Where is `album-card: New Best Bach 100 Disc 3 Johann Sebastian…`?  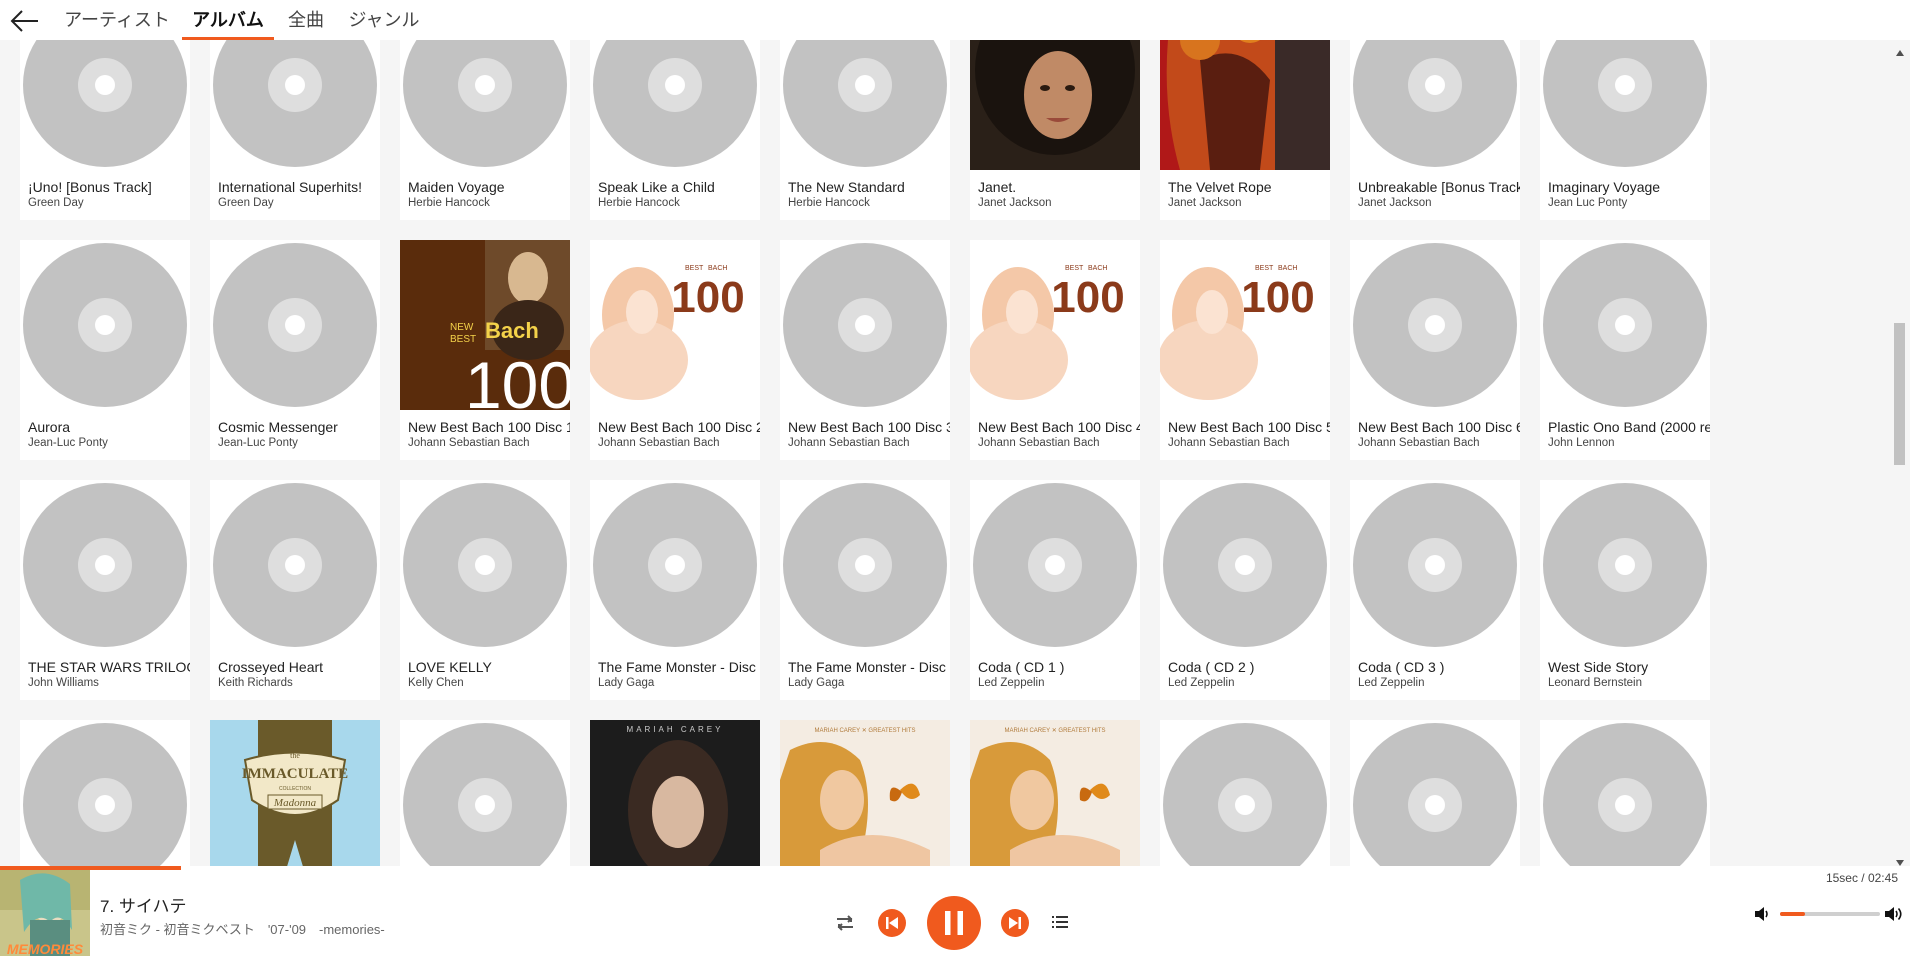
album-card: New Best Bach 100 Disc 3 Johann Sebastian… is located at coordinates (865, 350).